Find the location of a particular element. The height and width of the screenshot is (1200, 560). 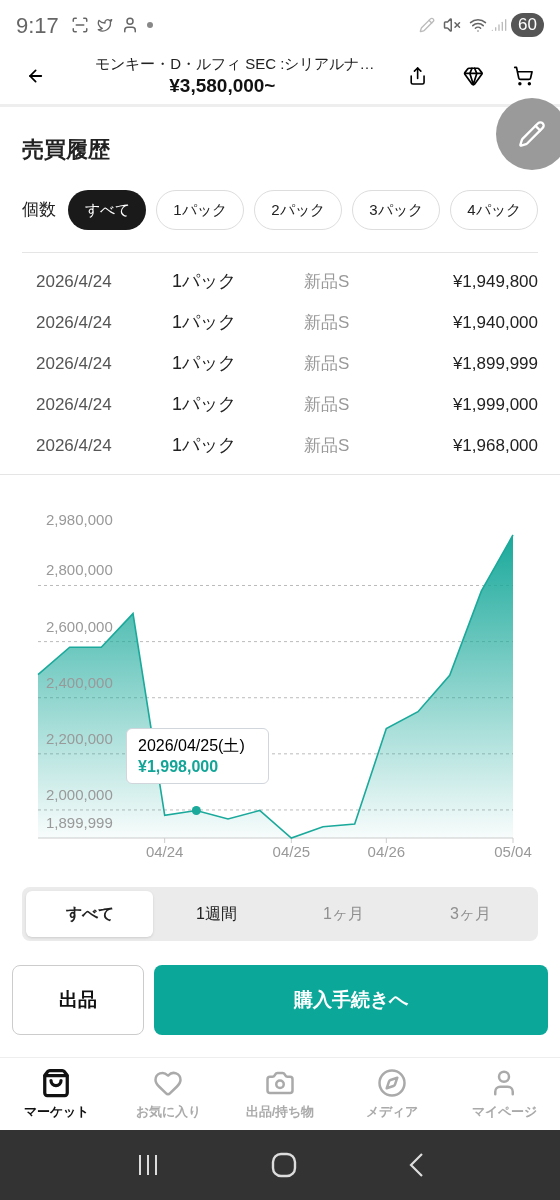

y-axis-label: 1,899,999 is located at coordinates (79, 822).